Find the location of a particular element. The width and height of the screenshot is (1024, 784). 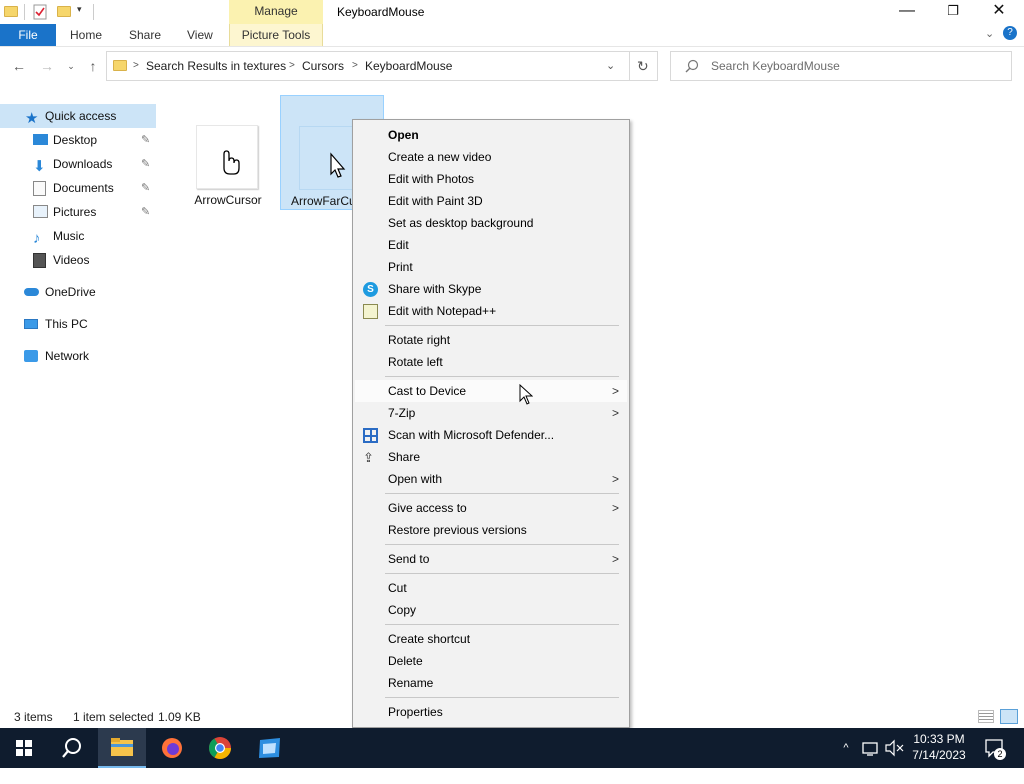

sidebar-item-downloads: ⬇ Downloads ✎ is located at coordinates (78, 164).